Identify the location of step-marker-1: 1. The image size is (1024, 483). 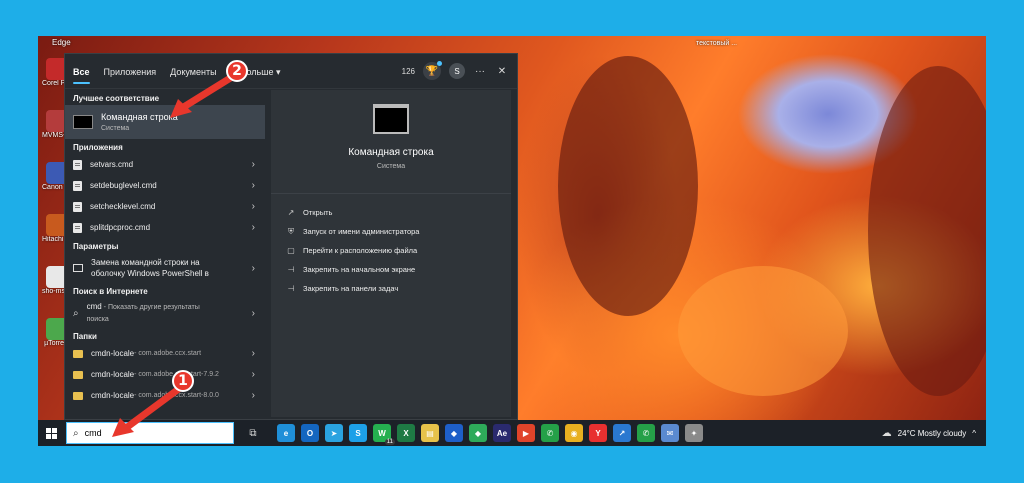
(183, 381).